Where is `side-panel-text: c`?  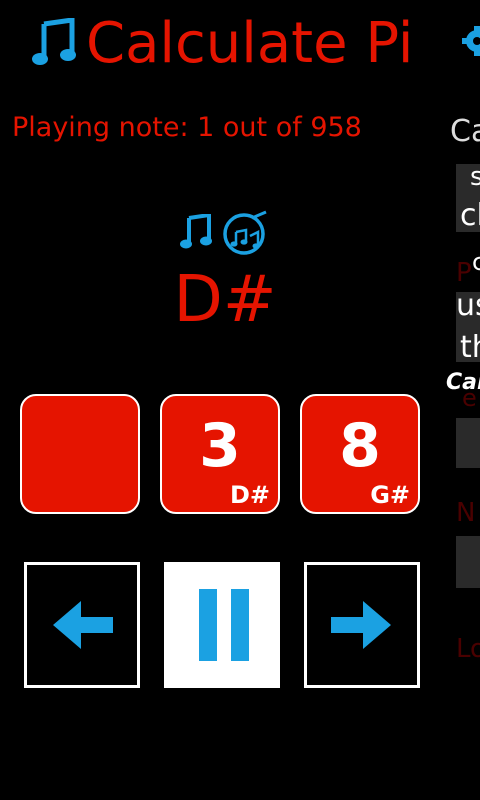 side-panel-text: c is located at coordinates (476, 262).